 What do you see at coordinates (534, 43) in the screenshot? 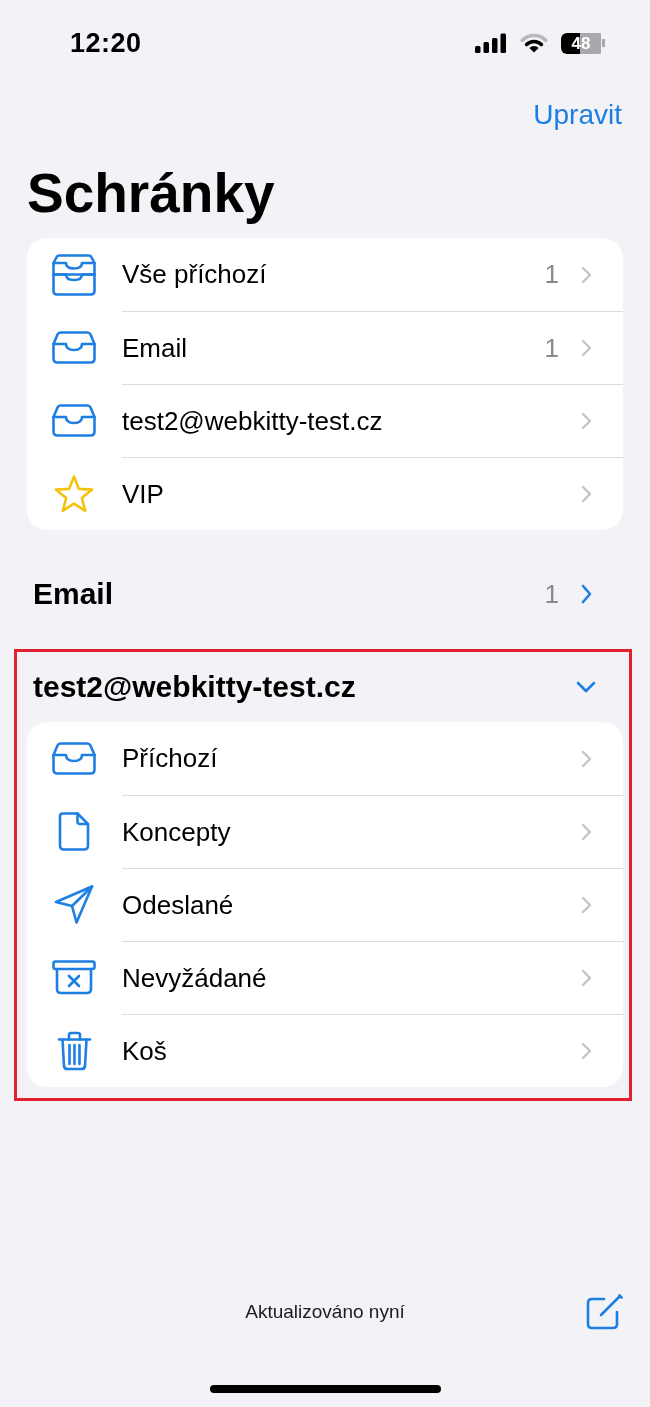
I see `wifi-icon` at bounding box center [534, 43].